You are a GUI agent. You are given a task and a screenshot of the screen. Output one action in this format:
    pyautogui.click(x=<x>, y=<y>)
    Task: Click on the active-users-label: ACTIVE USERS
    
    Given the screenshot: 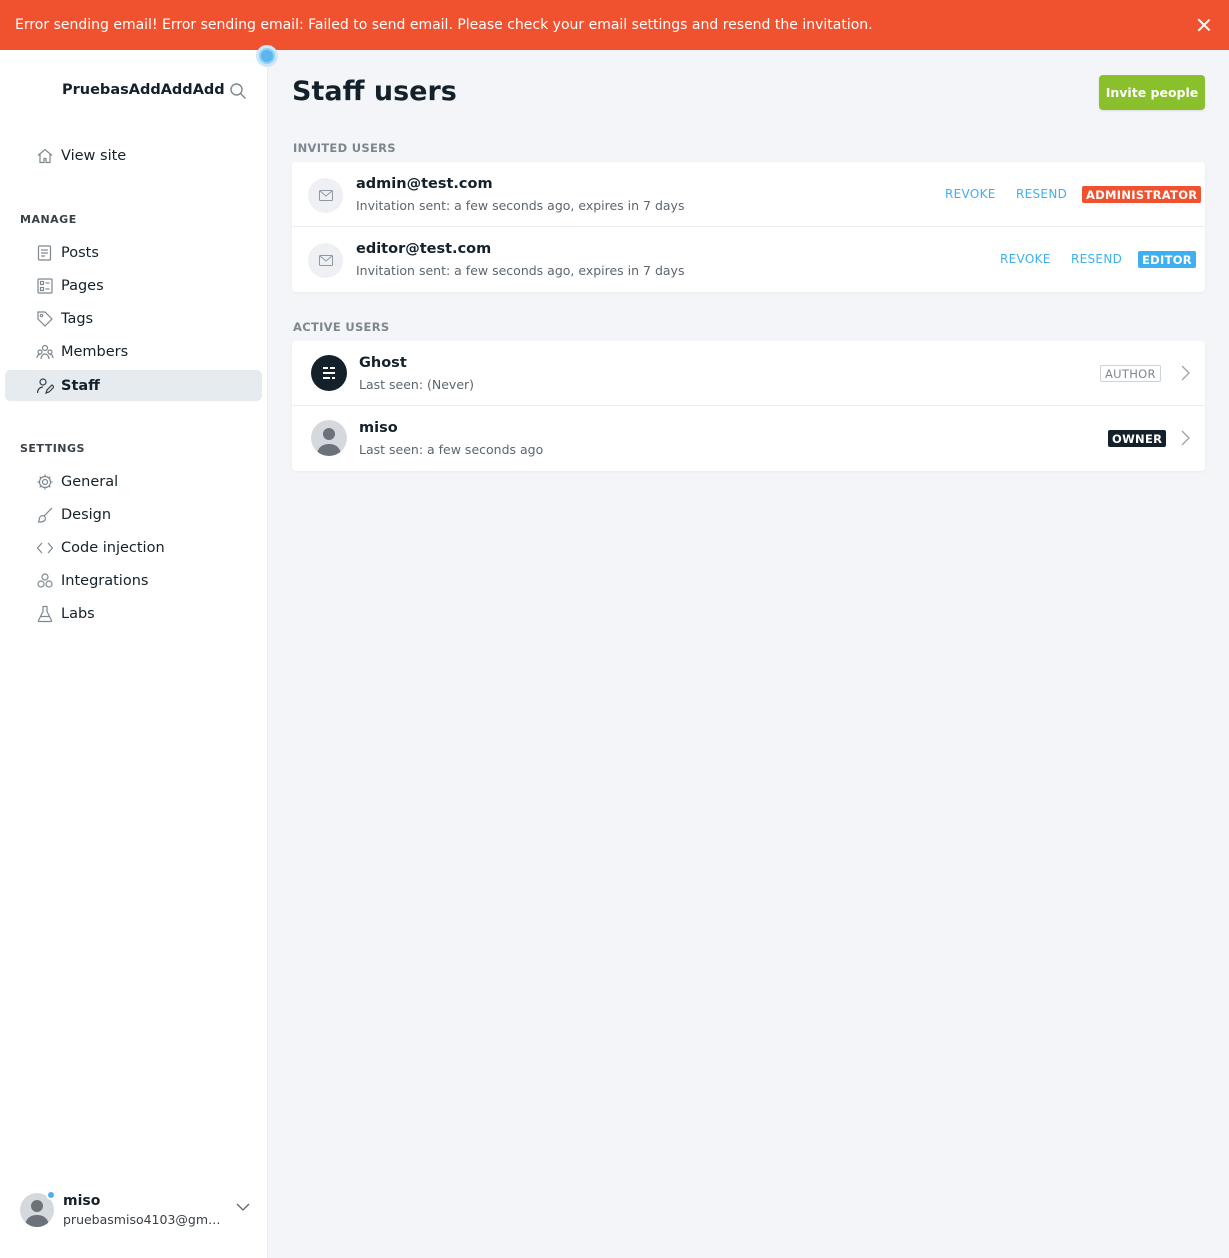 What is the action you would take?
    pyautogui.click(x=341, y=327)
    